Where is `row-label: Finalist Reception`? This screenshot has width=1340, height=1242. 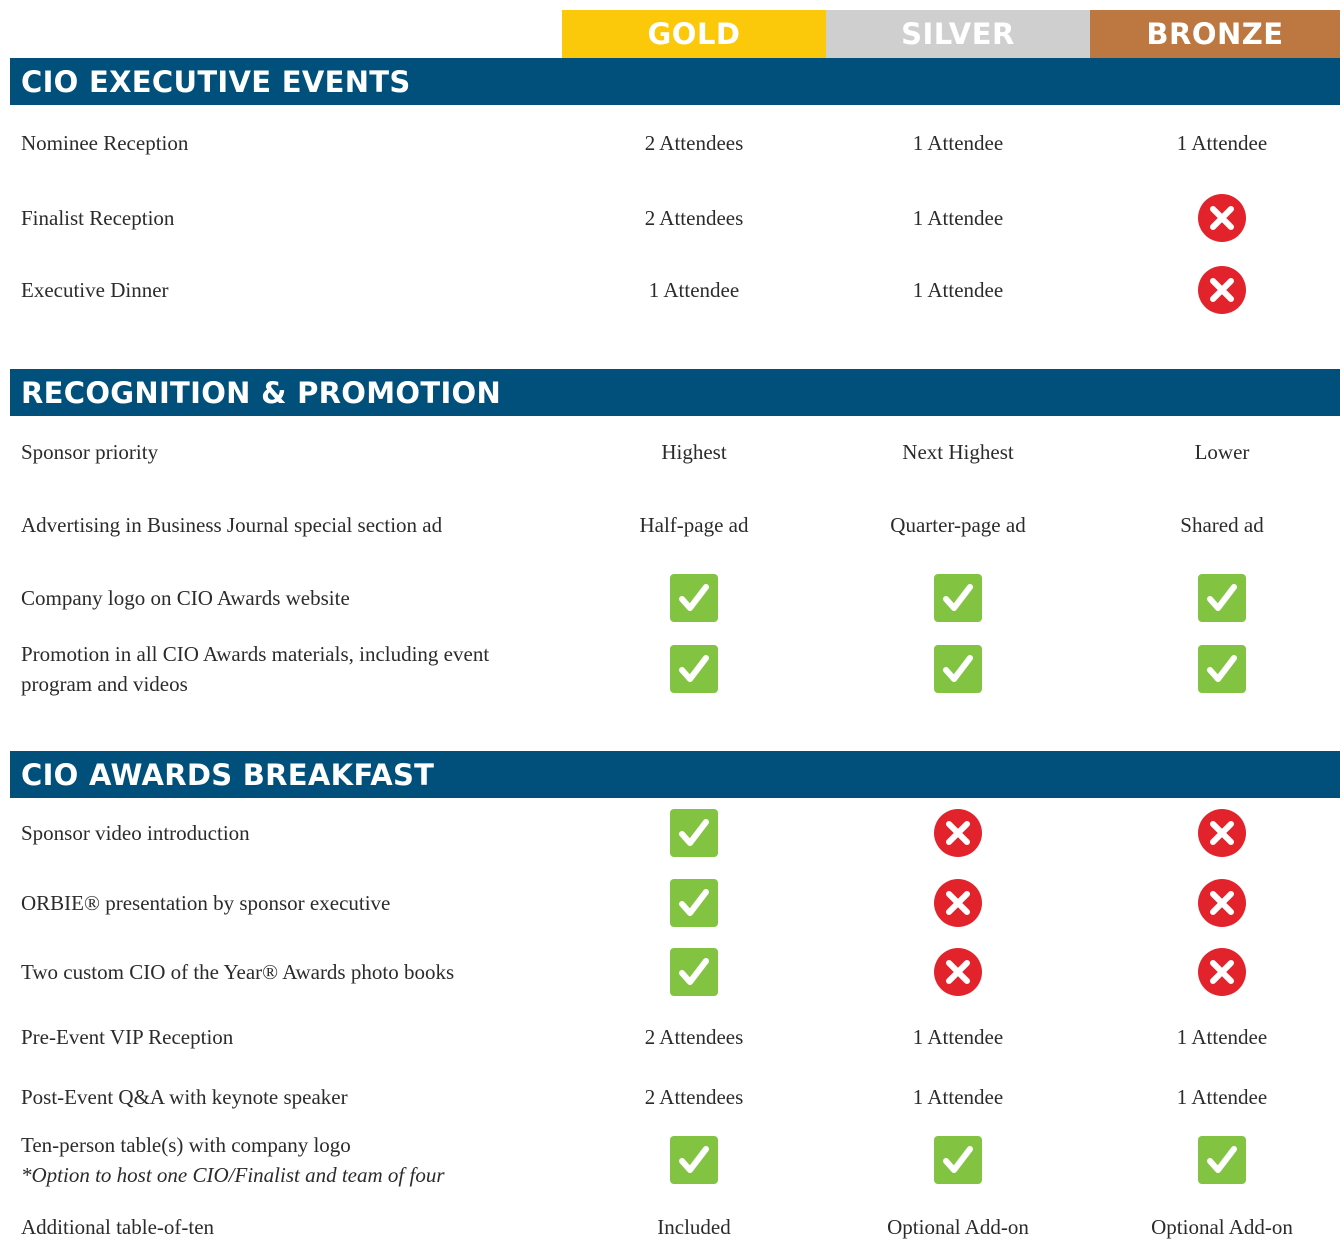 row-label: Finalist Reception is located at coordinates (291, 218).